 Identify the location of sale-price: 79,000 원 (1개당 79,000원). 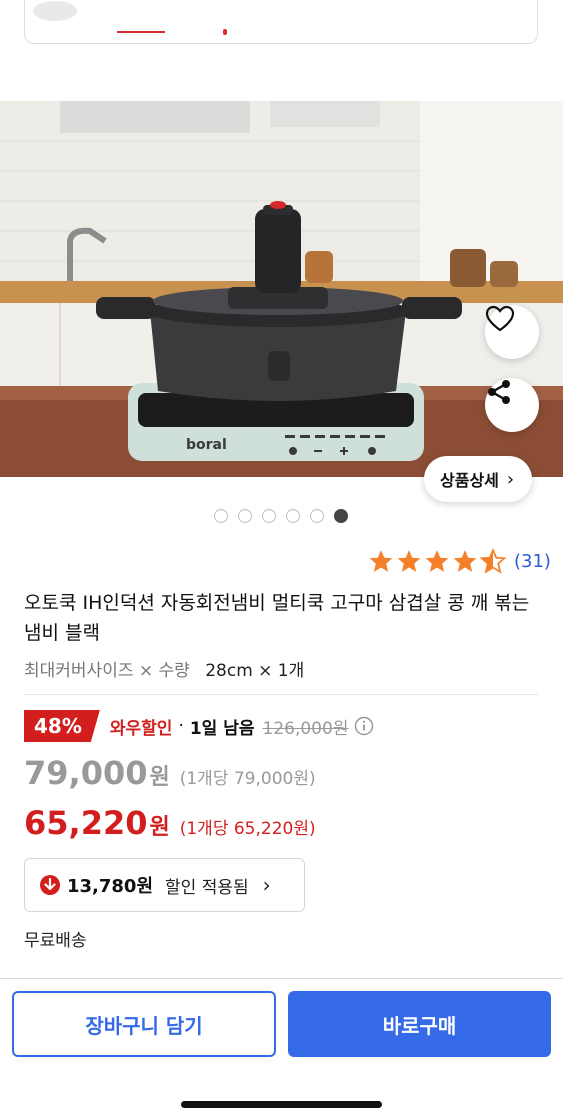
(170, 773).